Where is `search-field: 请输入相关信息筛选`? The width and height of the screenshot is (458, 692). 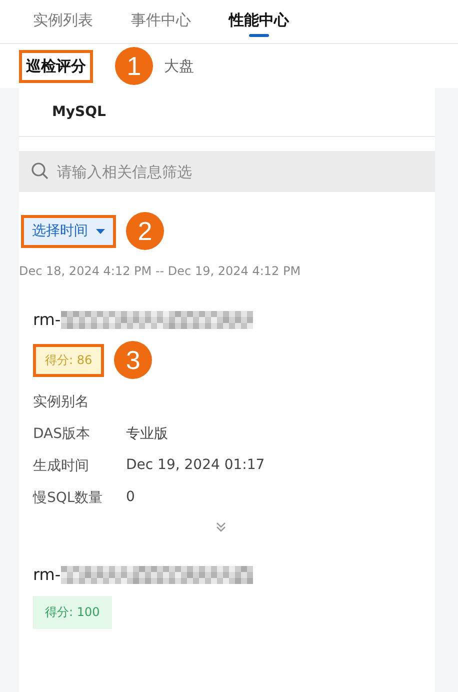 search-field: 请输入相关信息筛选 is located at coordinates (227, 171).